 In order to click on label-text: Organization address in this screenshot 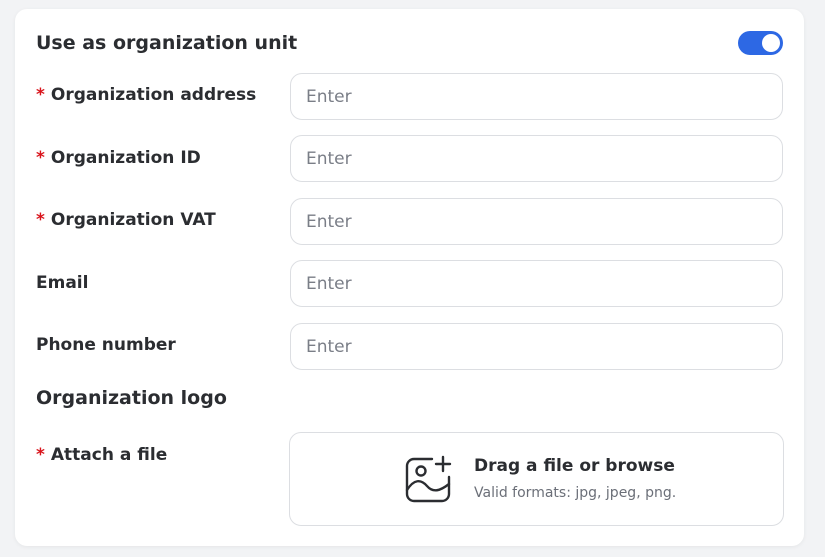, I will do `click(153, 95)`.